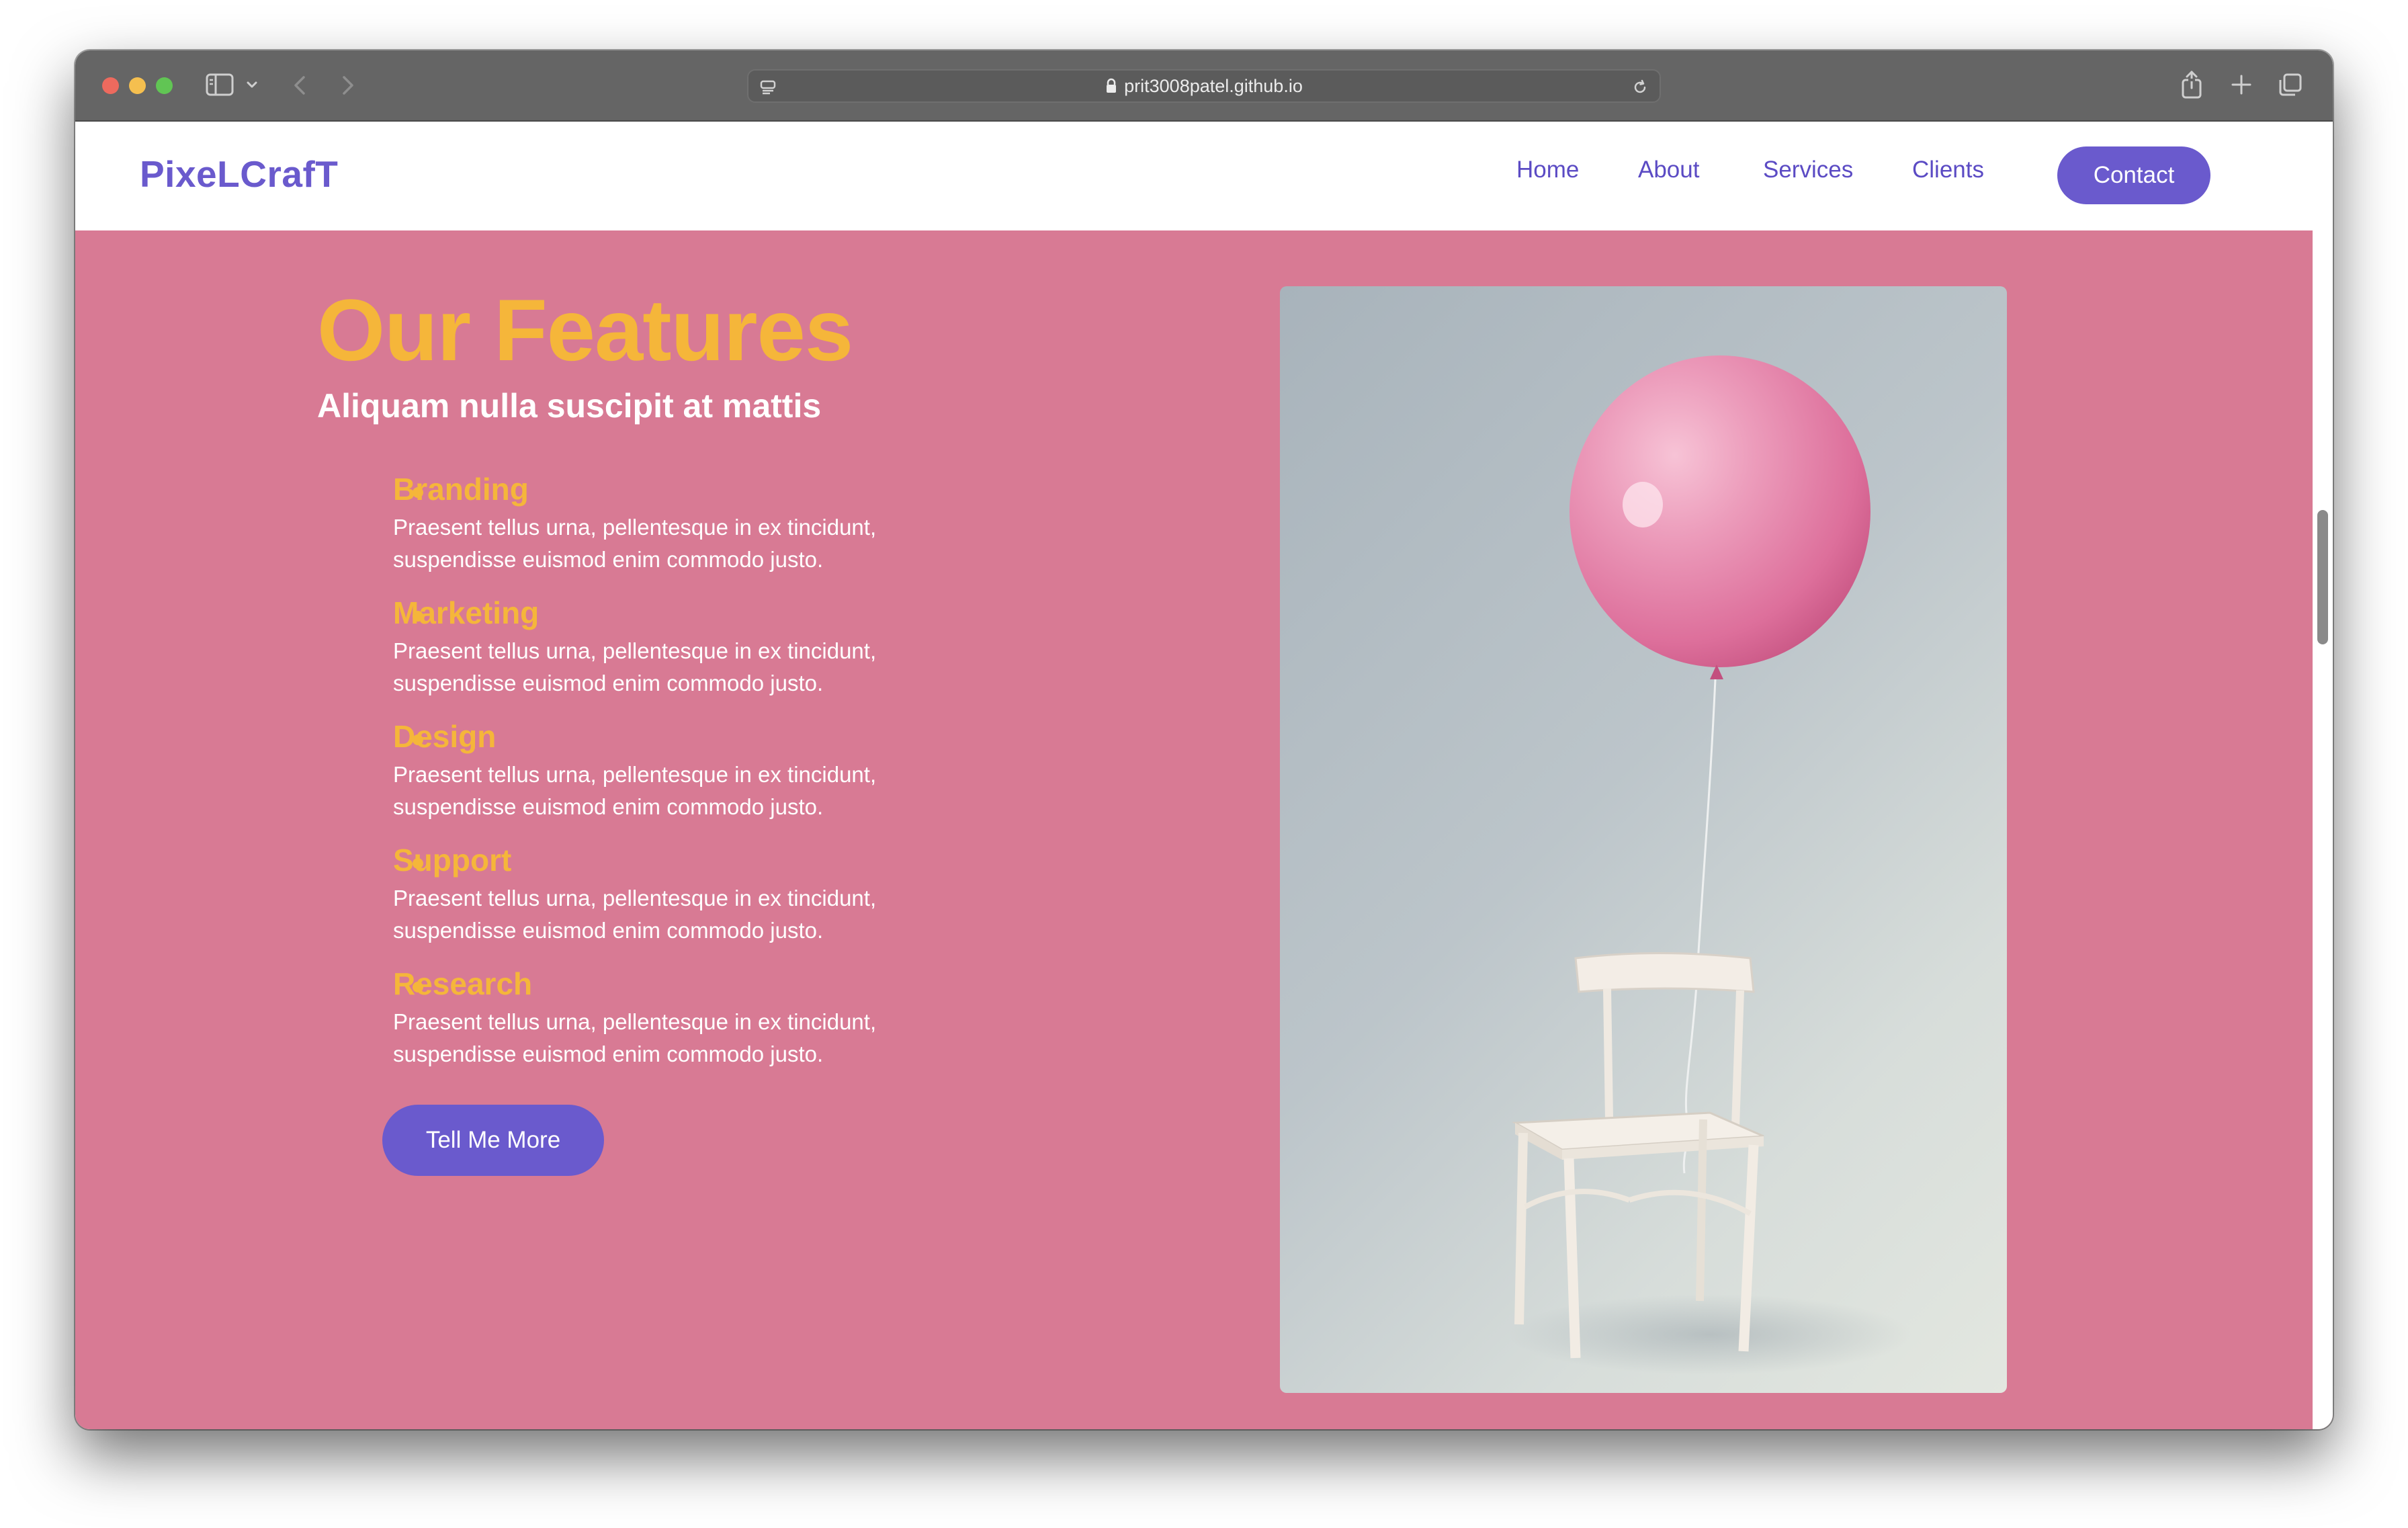 This screenshot has width=2408, height=1528. What do you see at coordinates (164, 86) in the screenshot?
I see `zoom-window-button` at bounding box center [164, 86].